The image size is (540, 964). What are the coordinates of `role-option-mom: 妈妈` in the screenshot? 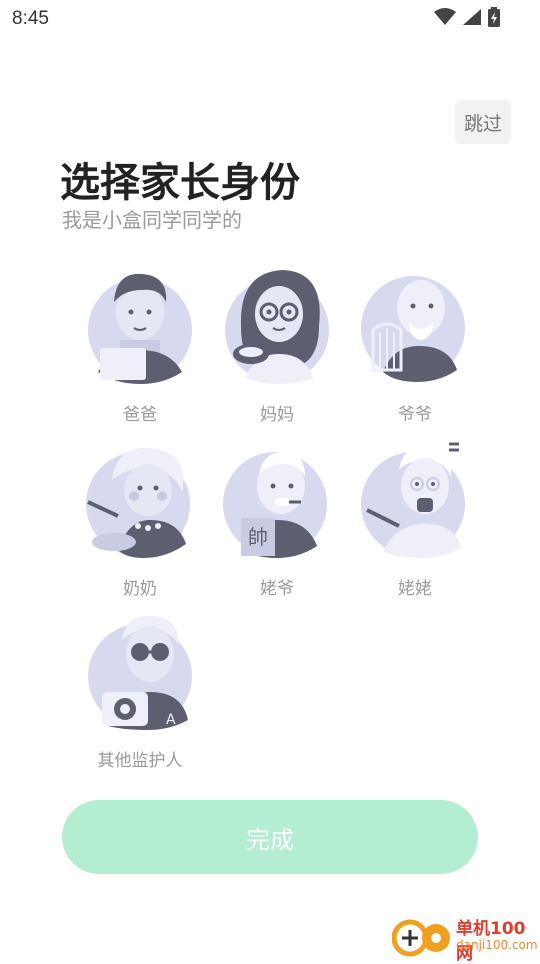 It's located at (277, 343).